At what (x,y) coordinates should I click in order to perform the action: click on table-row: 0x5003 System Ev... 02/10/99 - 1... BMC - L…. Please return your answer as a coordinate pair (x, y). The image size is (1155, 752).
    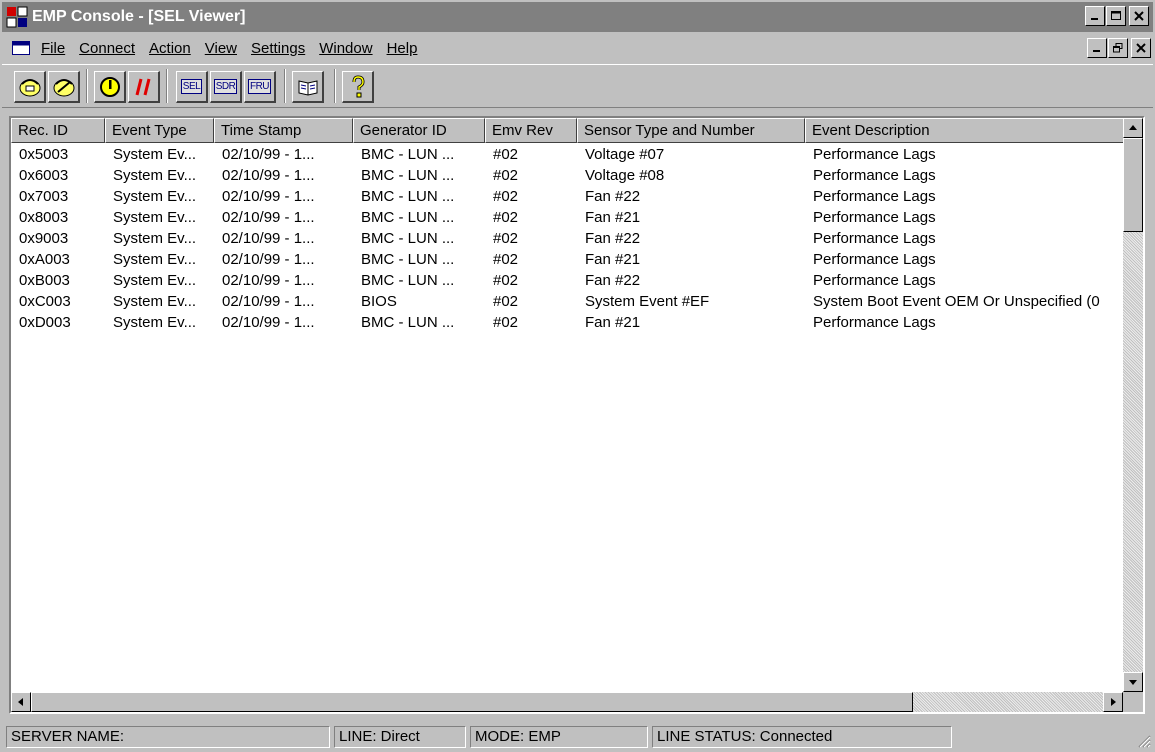
    Looking at the image, I should click on (569, 154).